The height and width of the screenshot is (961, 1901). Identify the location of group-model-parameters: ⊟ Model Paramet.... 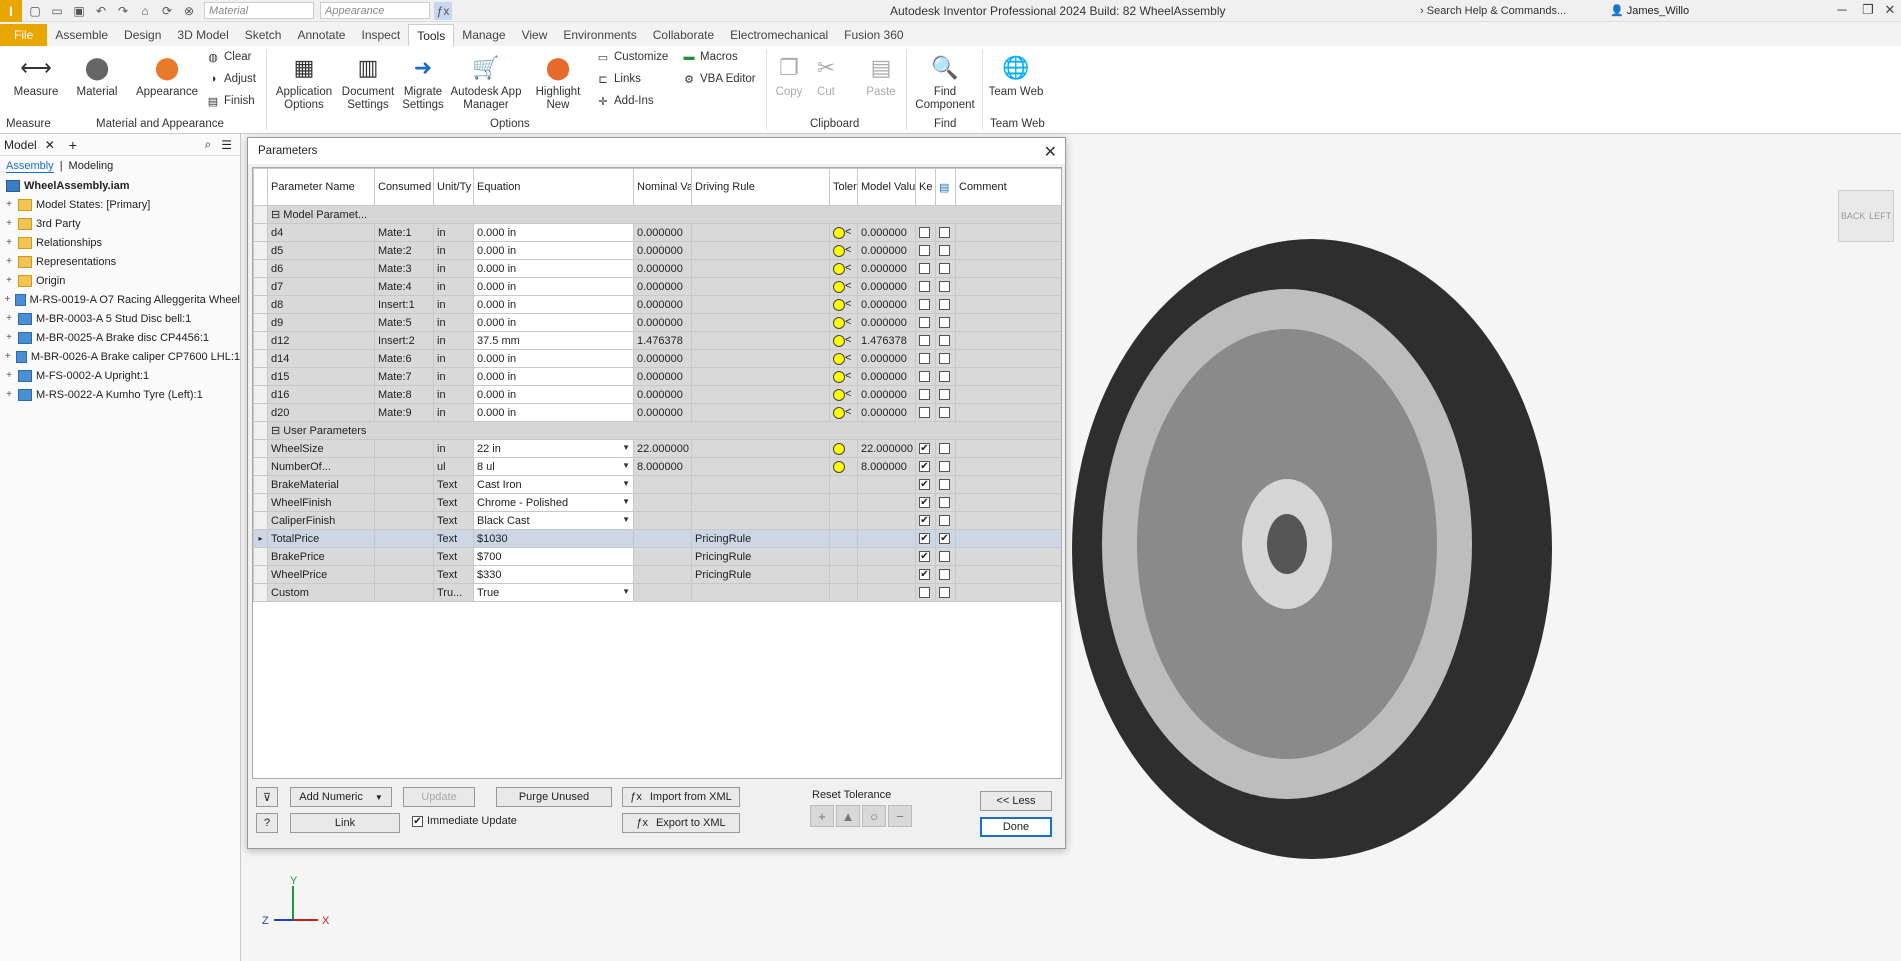
(657, 214).